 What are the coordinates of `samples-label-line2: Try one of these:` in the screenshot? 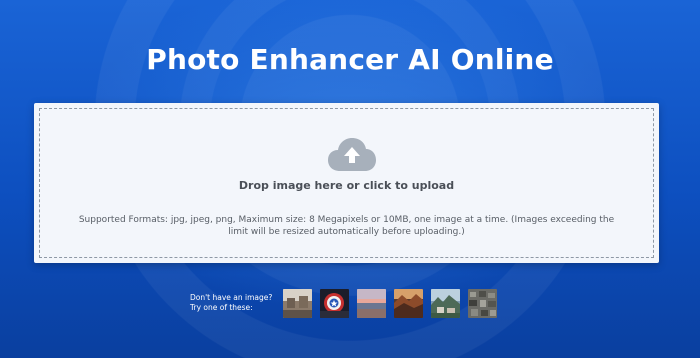 It's located at (221, 307).